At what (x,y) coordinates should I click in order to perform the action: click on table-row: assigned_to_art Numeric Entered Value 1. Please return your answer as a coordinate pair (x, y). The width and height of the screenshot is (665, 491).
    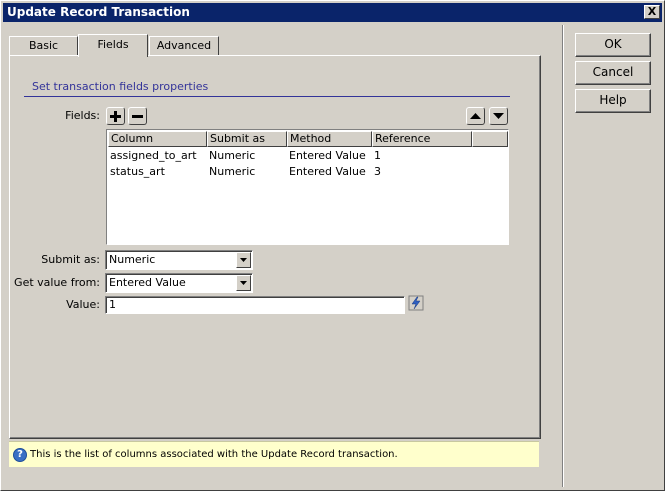
    Looking at the image, I should click on (308, 156).